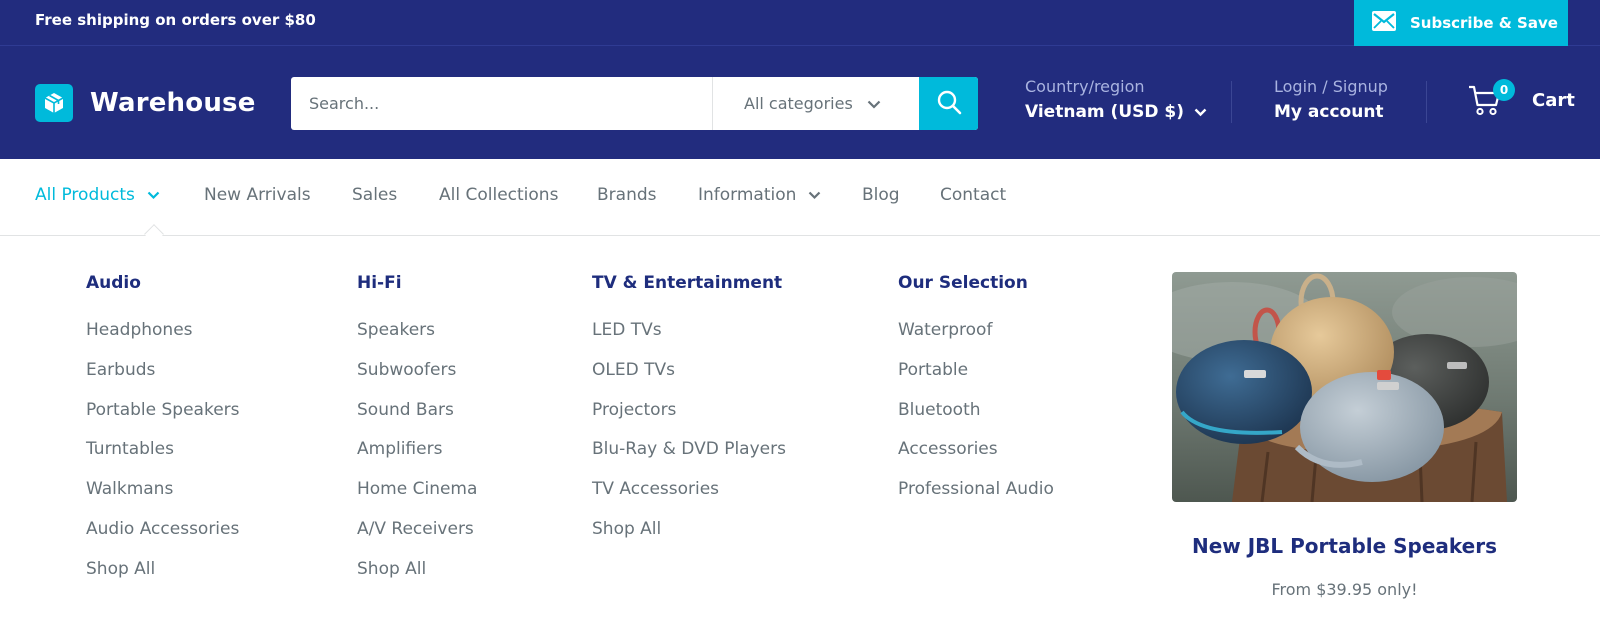 The image size is (1600, 629). What do you see at coordinates (1344, 546) in the screenshot?
I see `promo-title: New JBL Portable Speakers` at bounding box center [1344, 546].